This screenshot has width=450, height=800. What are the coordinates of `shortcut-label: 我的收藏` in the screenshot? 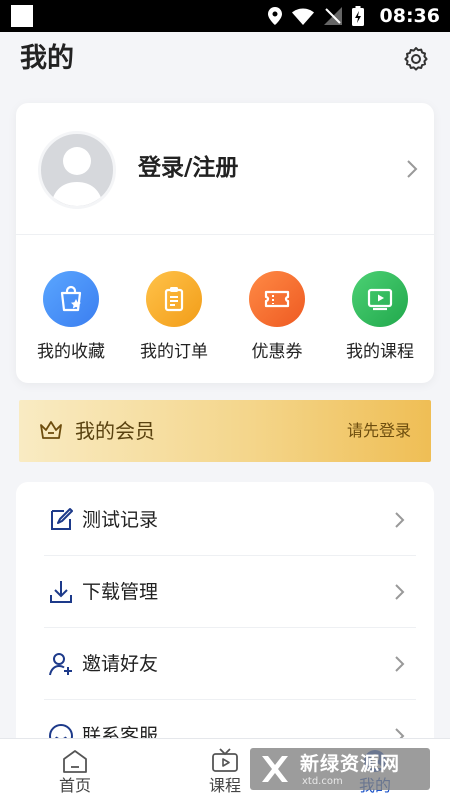 It's located at (71, 352).